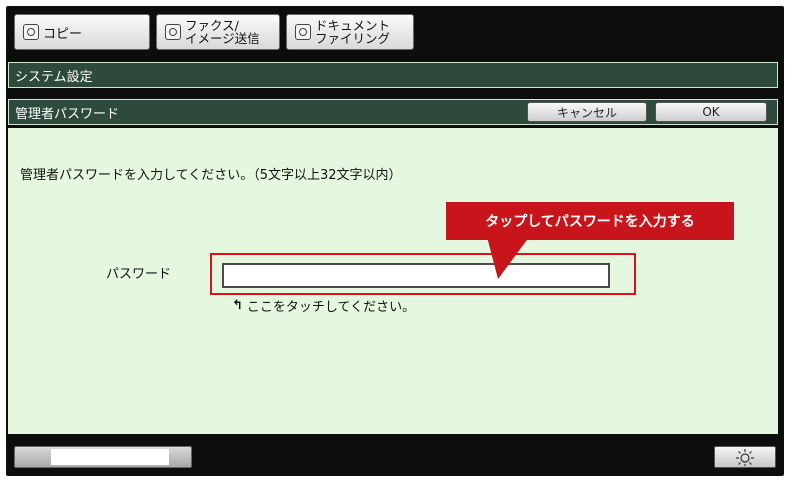  Describe the element at coordinates (139, 274) in the screenshot. I see `password-label: パスワード` at that location.